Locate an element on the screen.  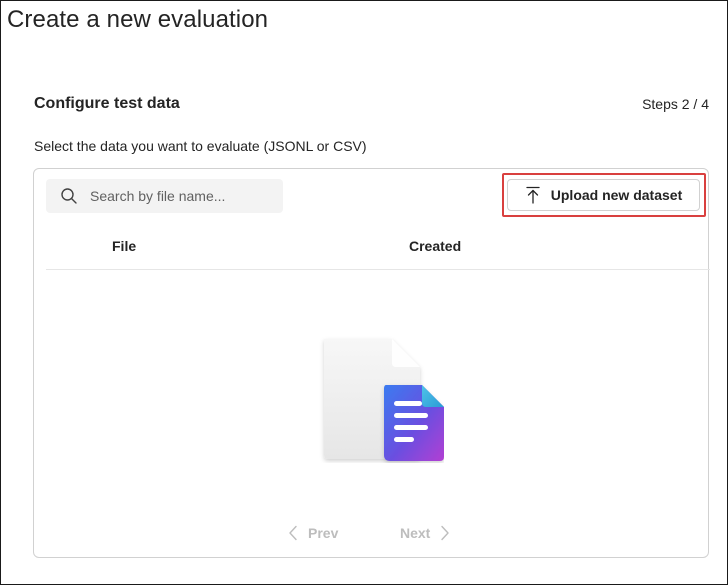
next-page-button: Next is located at coordinates (425, 533).